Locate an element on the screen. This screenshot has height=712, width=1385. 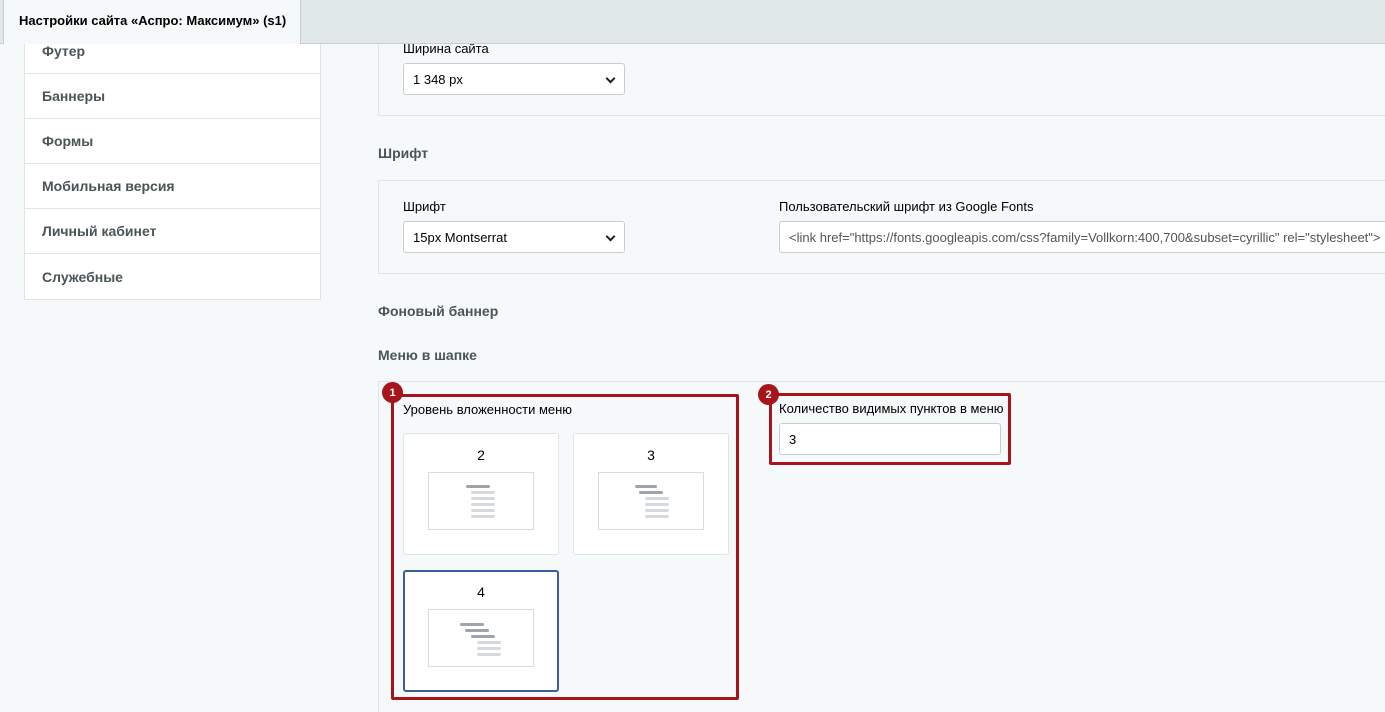
tab-site-settings: Настройки сайта «Аспро: Максимум» (s1) is located at coordinates (152, 22).